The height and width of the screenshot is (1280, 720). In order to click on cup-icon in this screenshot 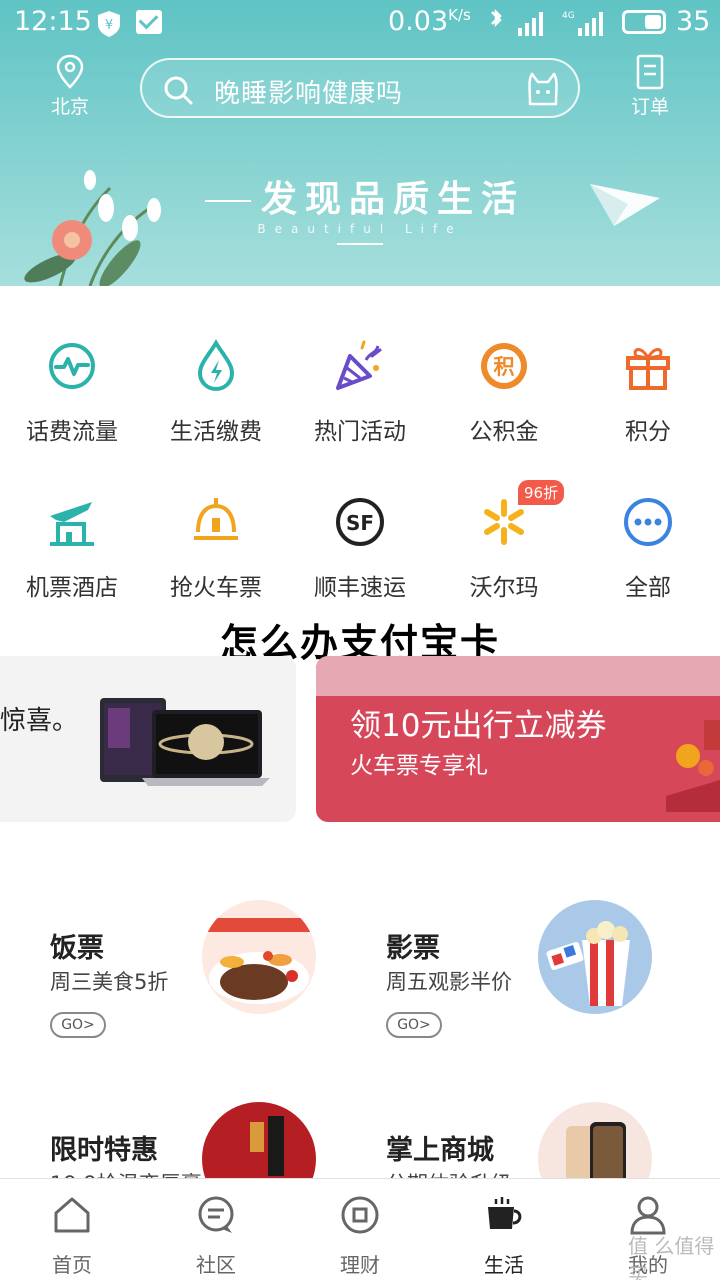, I will do `click(505, 1213)`.